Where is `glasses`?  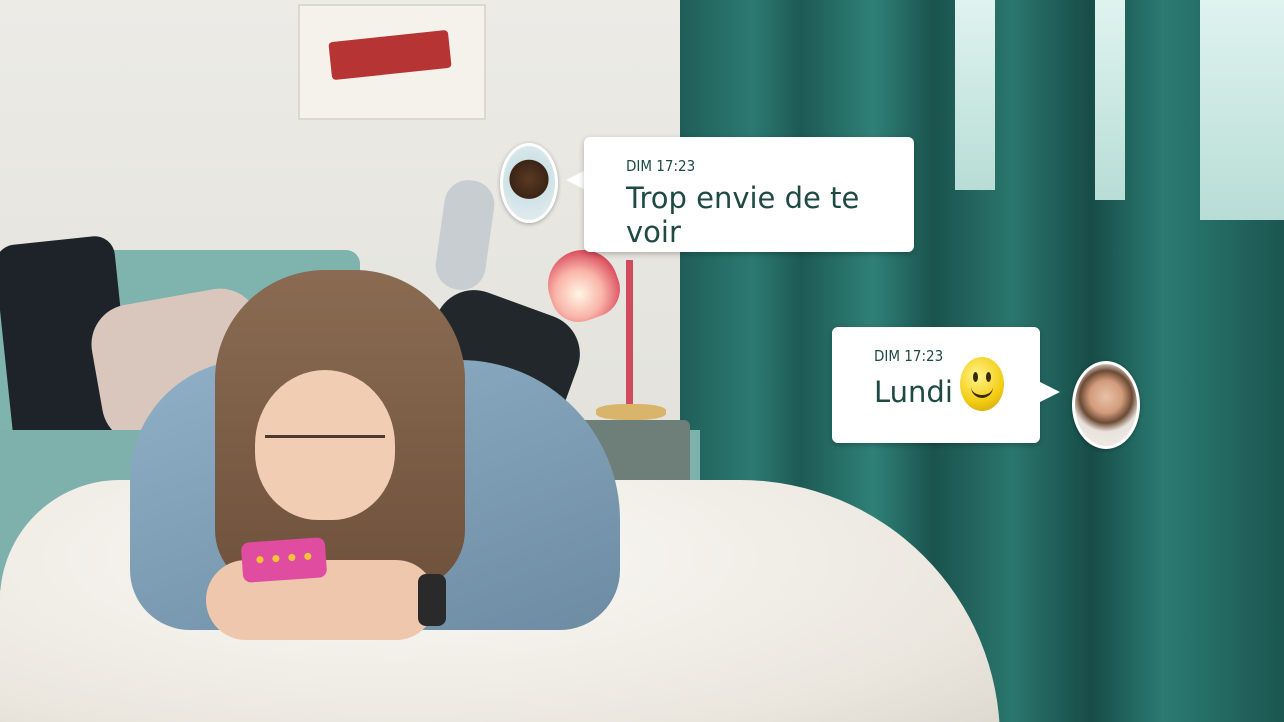
glasses is located at coordinates (325, 451).